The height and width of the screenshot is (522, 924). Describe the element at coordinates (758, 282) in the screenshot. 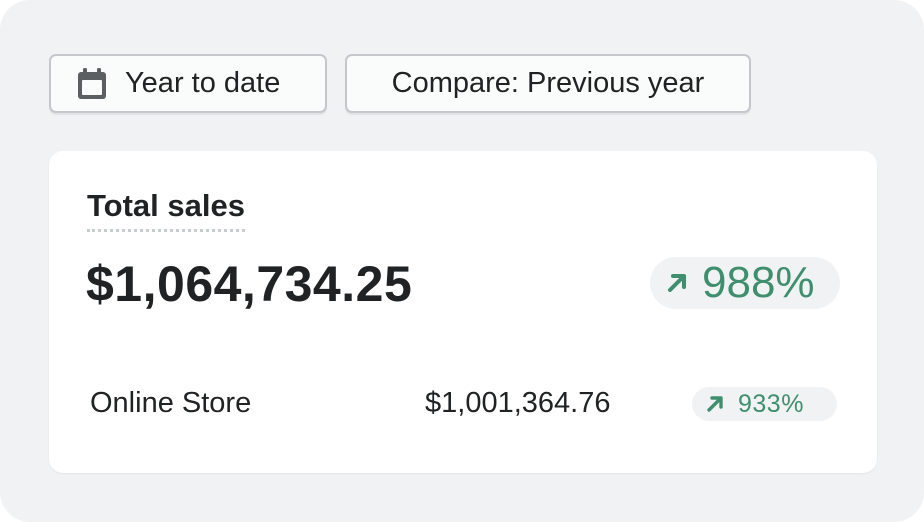

I see `total-change-value: 988%` at that location.